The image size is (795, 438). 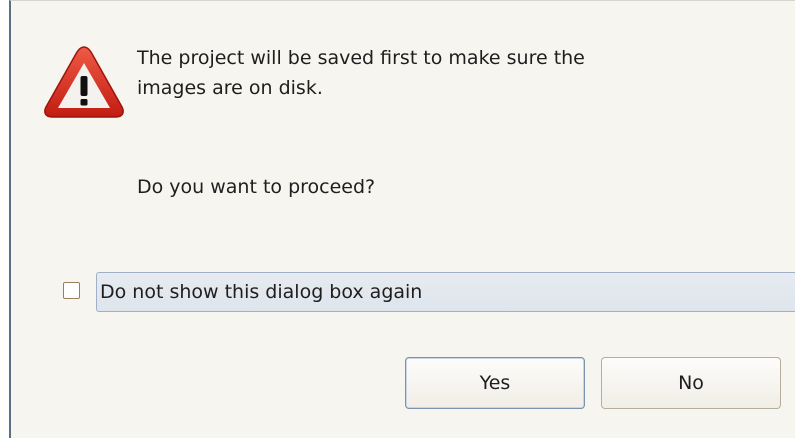 I want to click on dont-show-again-label-box: Do not show this dialog box again, so click(x=445, y=292).